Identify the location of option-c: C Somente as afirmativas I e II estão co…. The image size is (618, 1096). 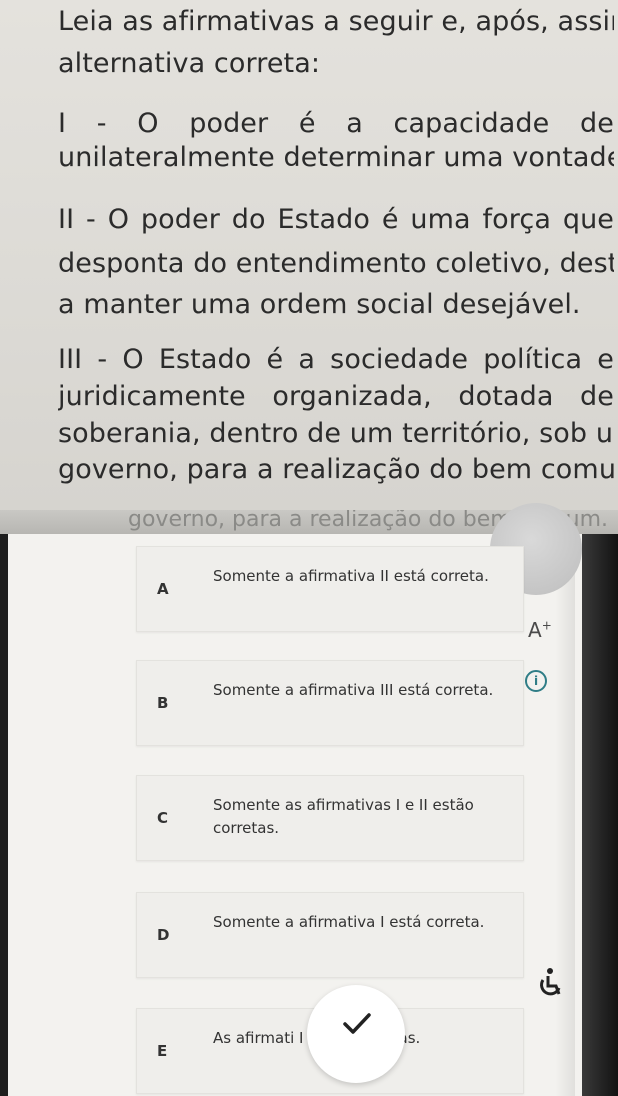
(330, 818).